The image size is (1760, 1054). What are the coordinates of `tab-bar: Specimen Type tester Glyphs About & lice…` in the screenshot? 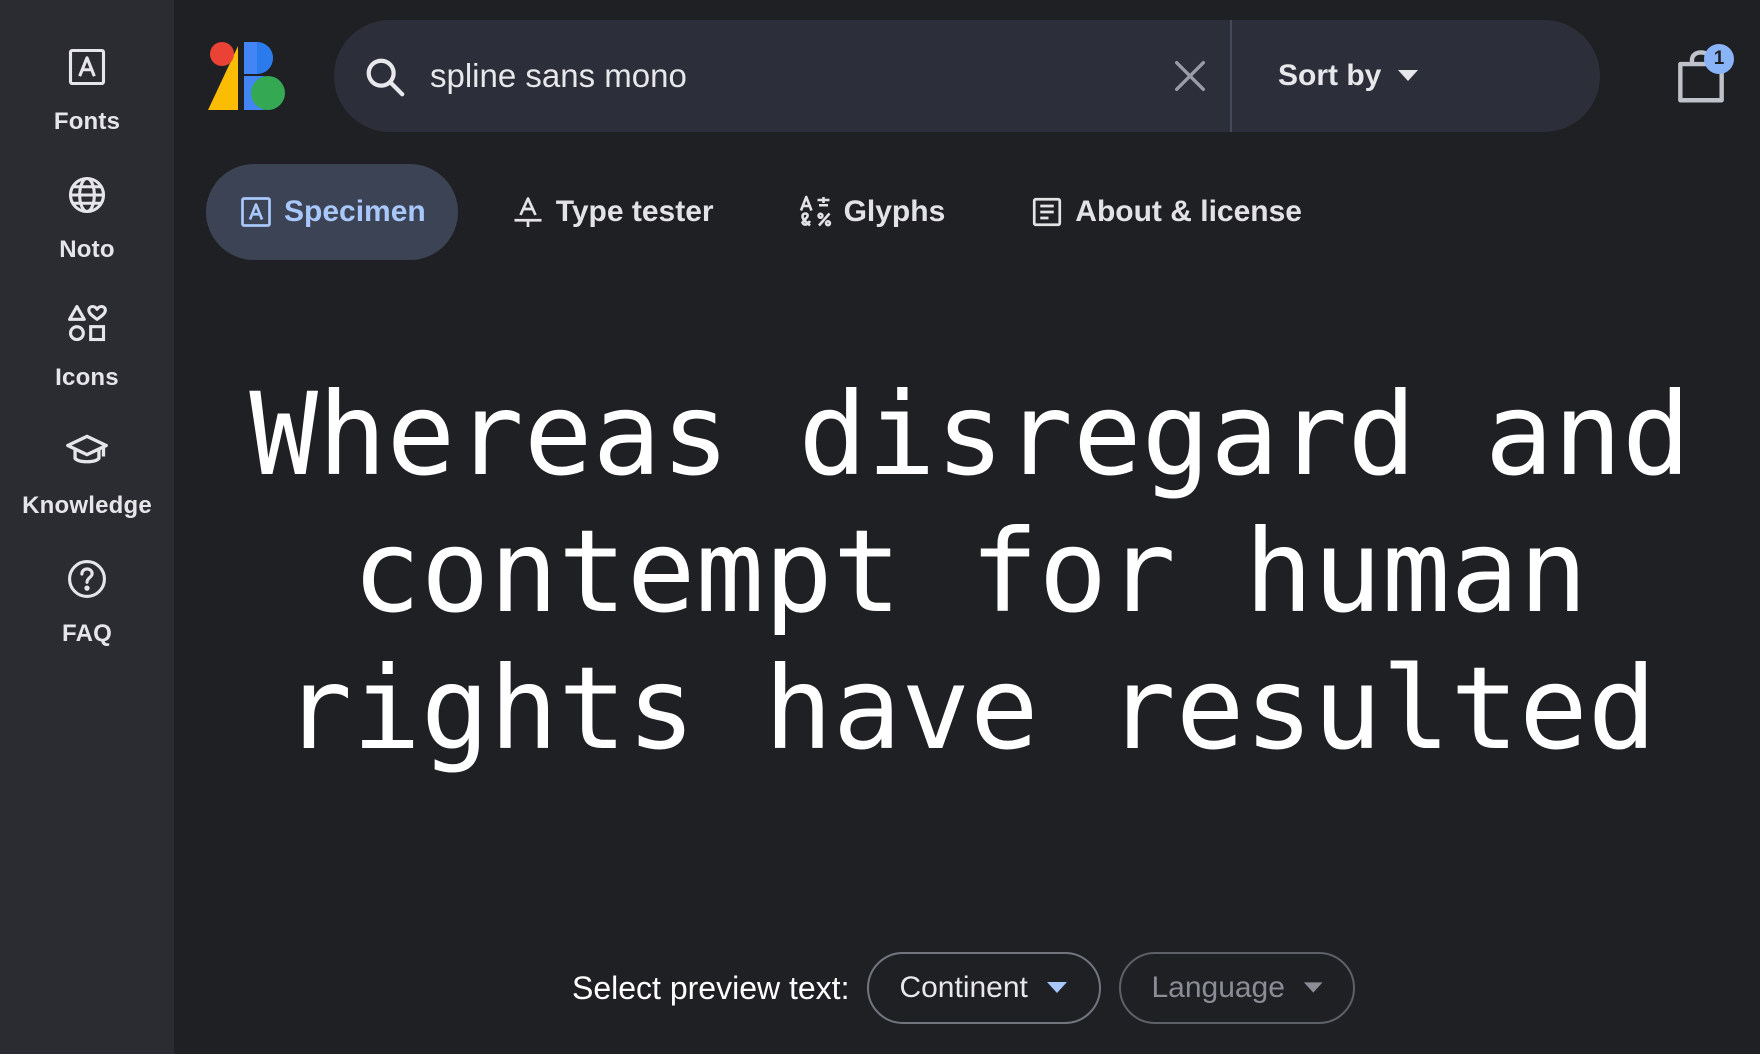 It's located at (780, 212).